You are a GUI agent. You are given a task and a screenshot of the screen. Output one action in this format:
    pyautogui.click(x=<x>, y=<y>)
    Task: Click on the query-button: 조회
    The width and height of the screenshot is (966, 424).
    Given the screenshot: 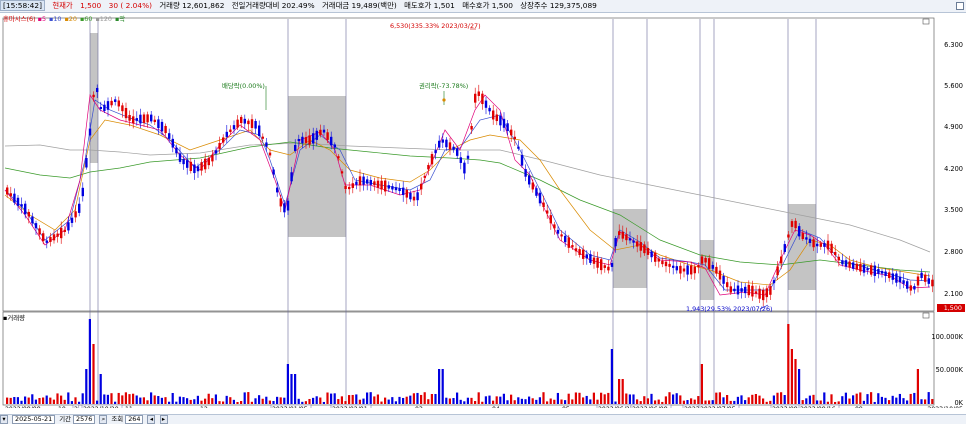 What is the action you would take?
    pyautogui.click(x=117, y=419)
    